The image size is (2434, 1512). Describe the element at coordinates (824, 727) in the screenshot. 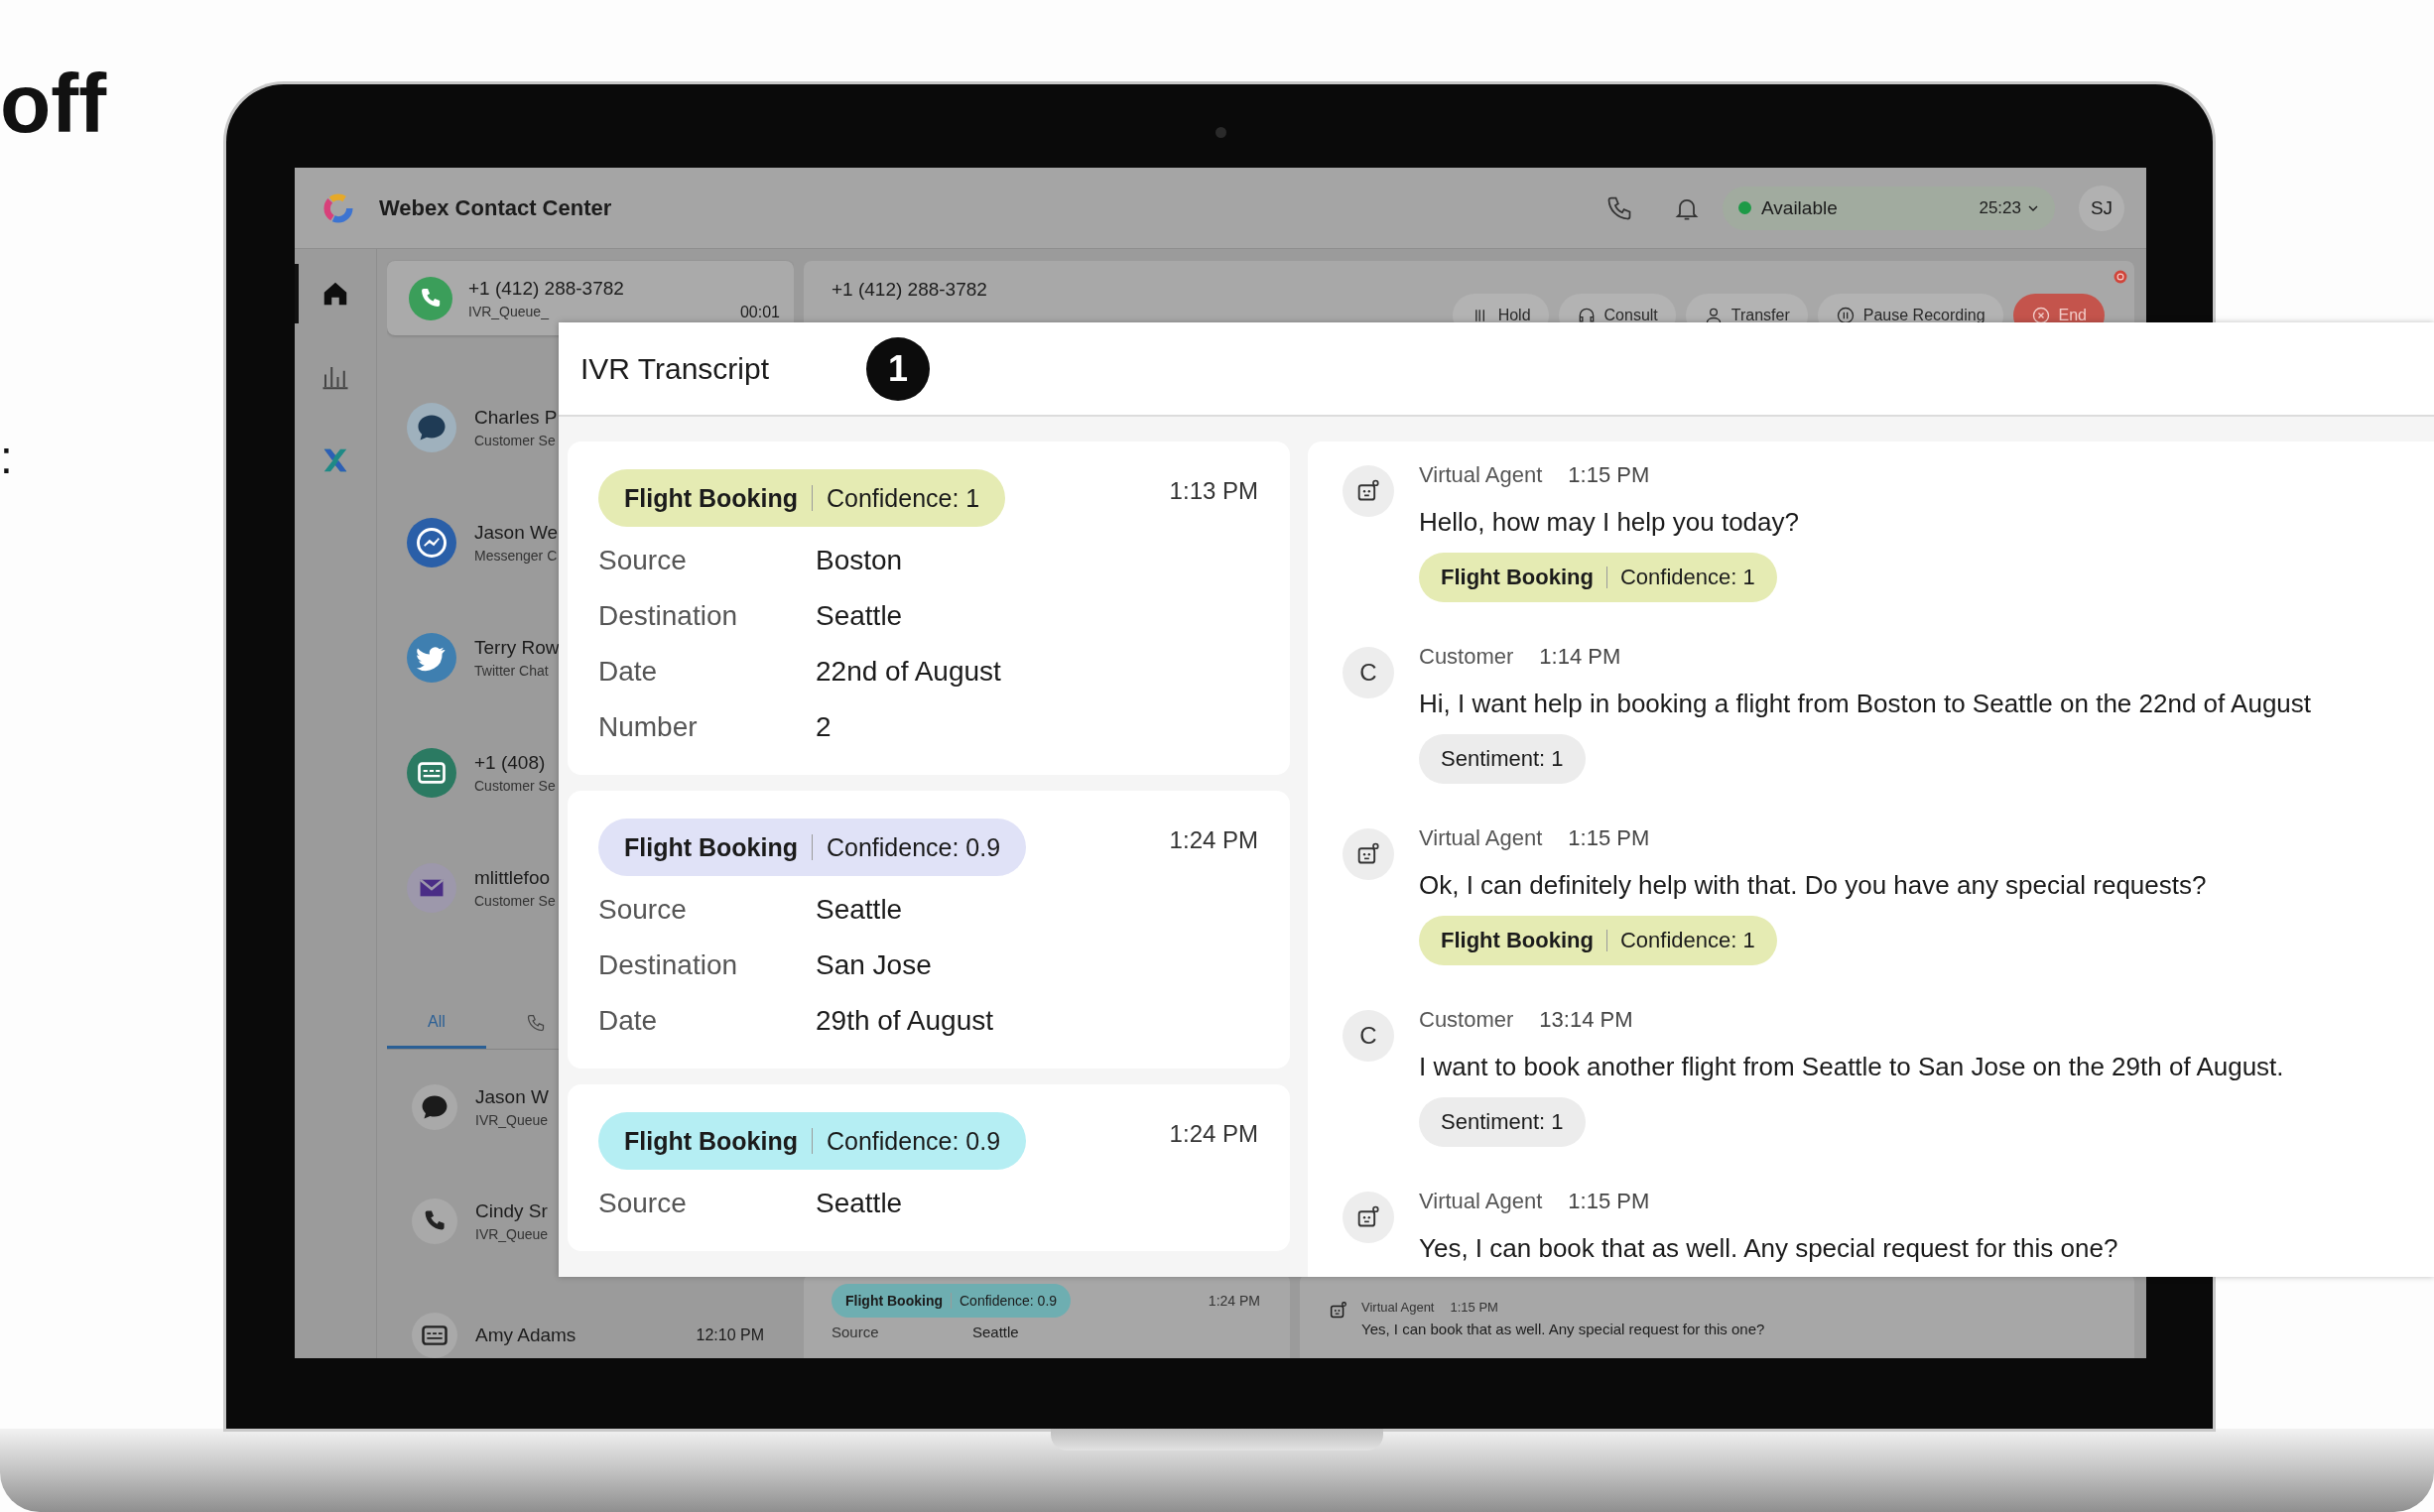

I see `field-value: 2` at that location.